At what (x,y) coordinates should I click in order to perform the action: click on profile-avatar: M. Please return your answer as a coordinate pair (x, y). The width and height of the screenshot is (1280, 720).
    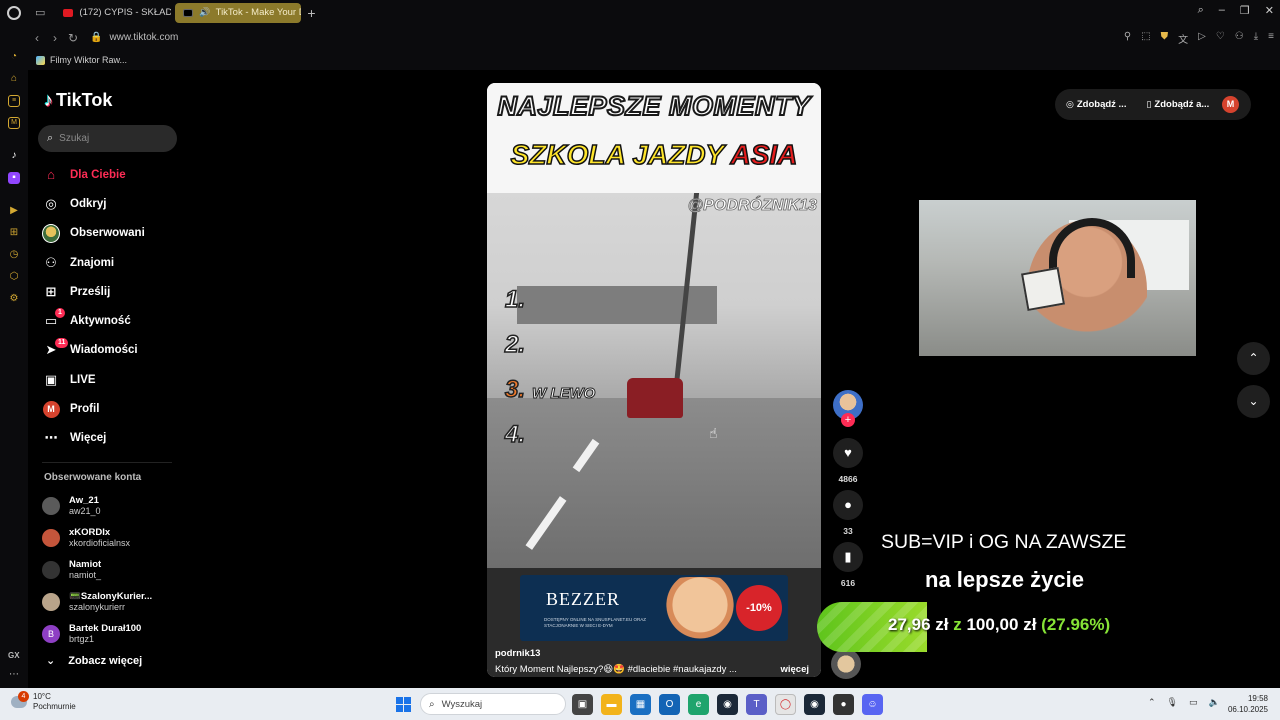
    Looking at the image, I should click on (1230, 104).